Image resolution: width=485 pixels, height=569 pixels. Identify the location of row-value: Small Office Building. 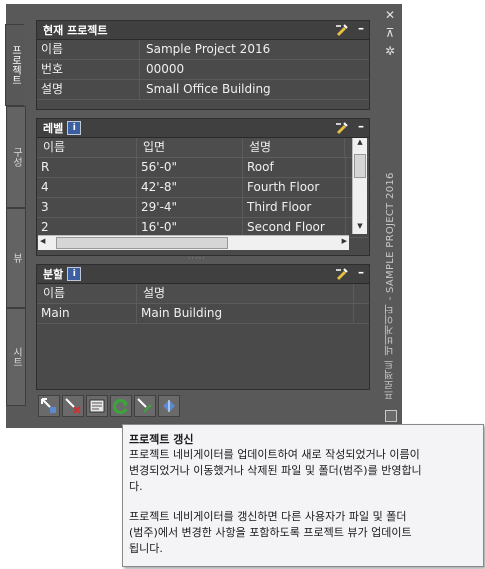
(208, 89).